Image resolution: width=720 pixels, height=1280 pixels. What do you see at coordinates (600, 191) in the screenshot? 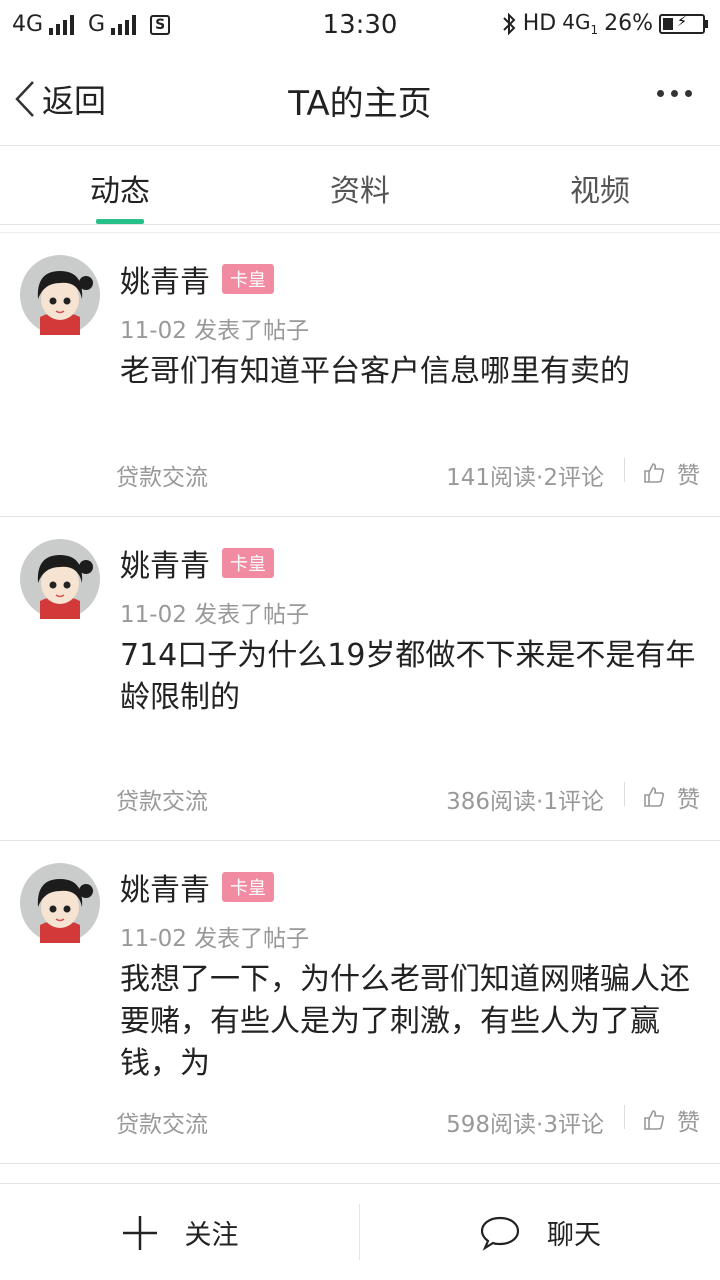
I see `tab-label: 视频` at bounding box center [600, 191].